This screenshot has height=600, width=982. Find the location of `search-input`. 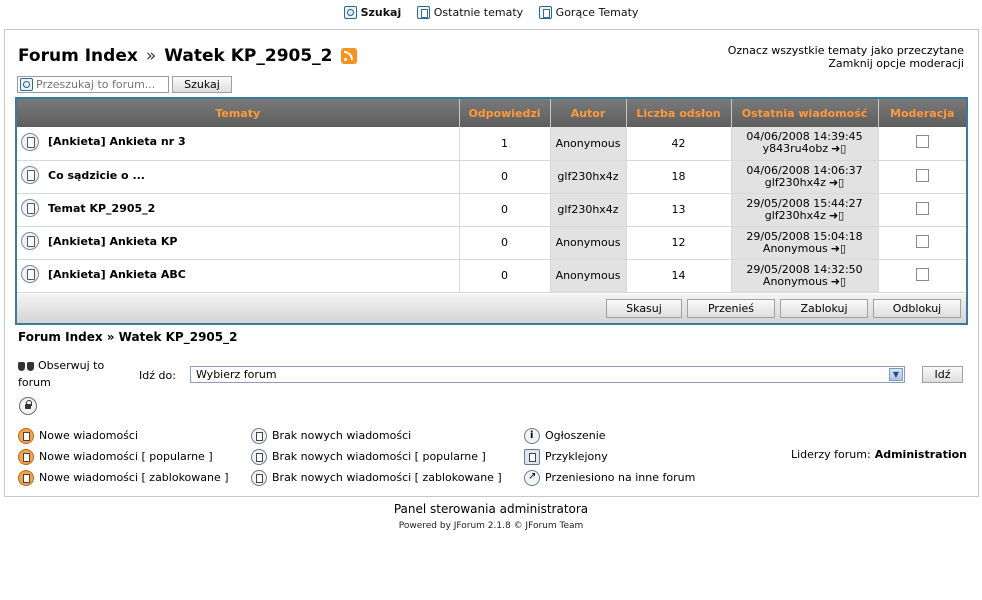

search-input is located at coordinates (101, 84).